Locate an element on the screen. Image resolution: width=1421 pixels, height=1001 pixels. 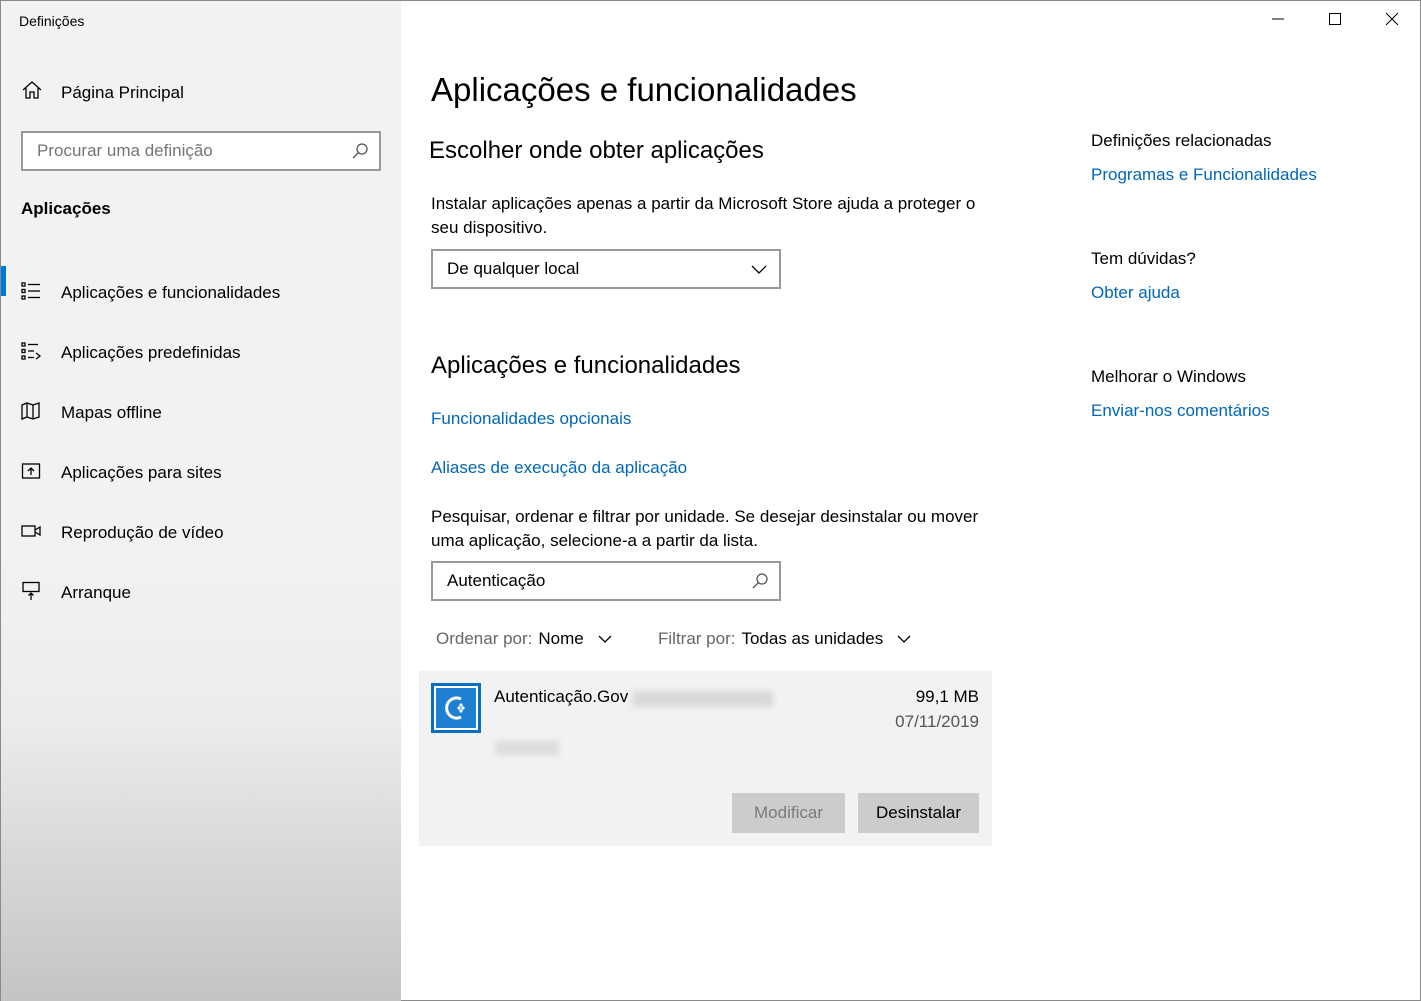
autenticacao-gov-app-icon is located at coordinates (456, 708).